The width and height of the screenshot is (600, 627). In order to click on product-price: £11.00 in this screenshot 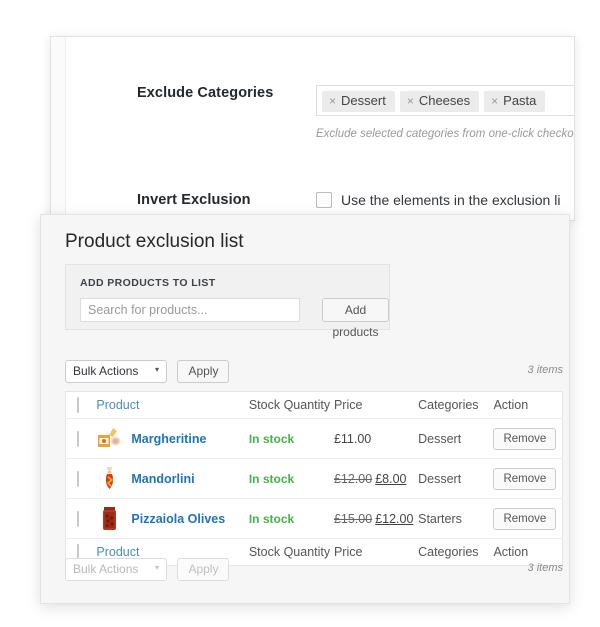, I will do `click(352, 438)`.